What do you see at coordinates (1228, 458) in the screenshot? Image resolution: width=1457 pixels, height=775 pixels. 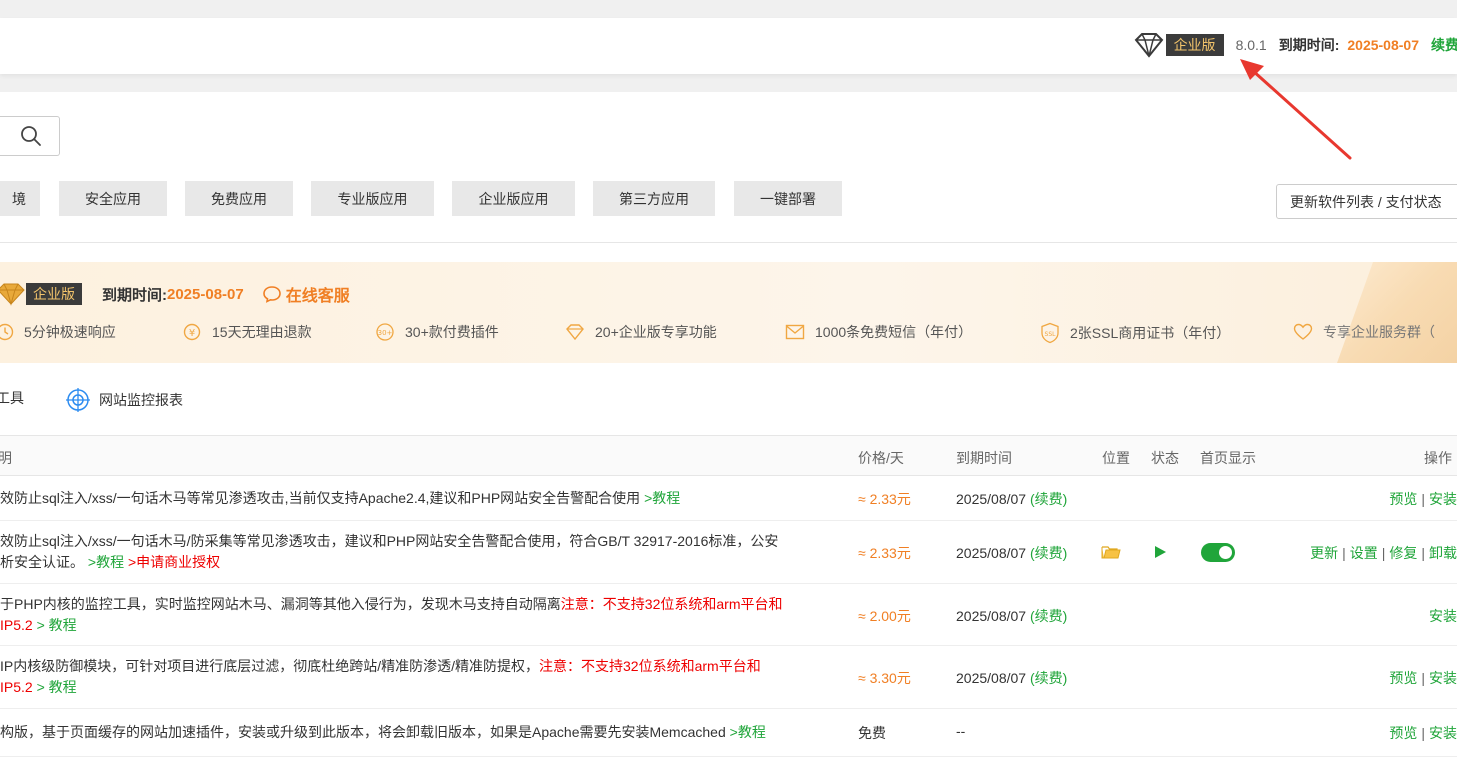 I see `col-homepage: 首页显示` at bounding box center [1228, 458].